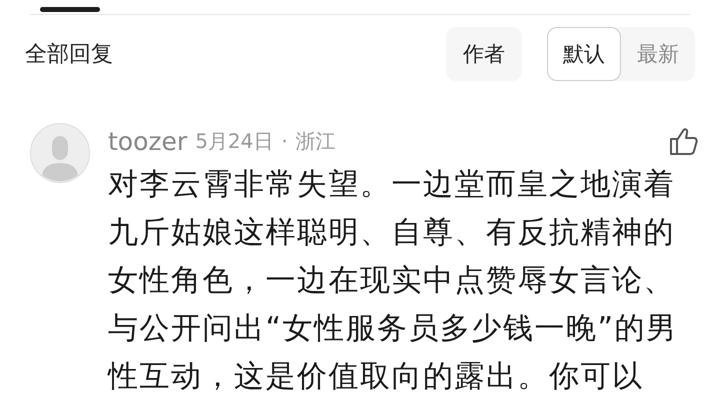  I want to click on comment-date: 5月24日, so click(234, 141).